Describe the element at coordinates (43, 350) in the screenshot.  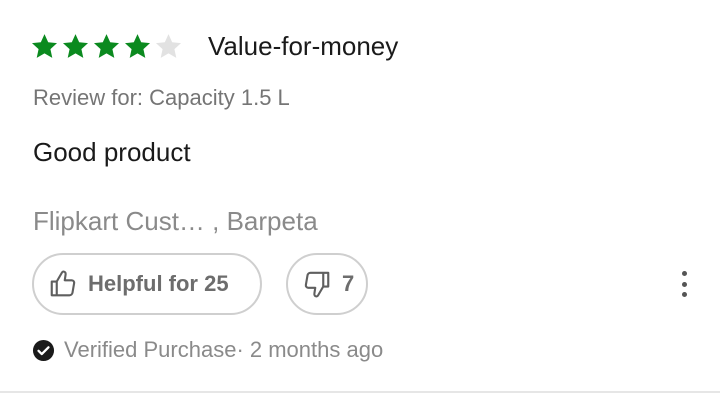
I see `check-circle-icon` at that location.